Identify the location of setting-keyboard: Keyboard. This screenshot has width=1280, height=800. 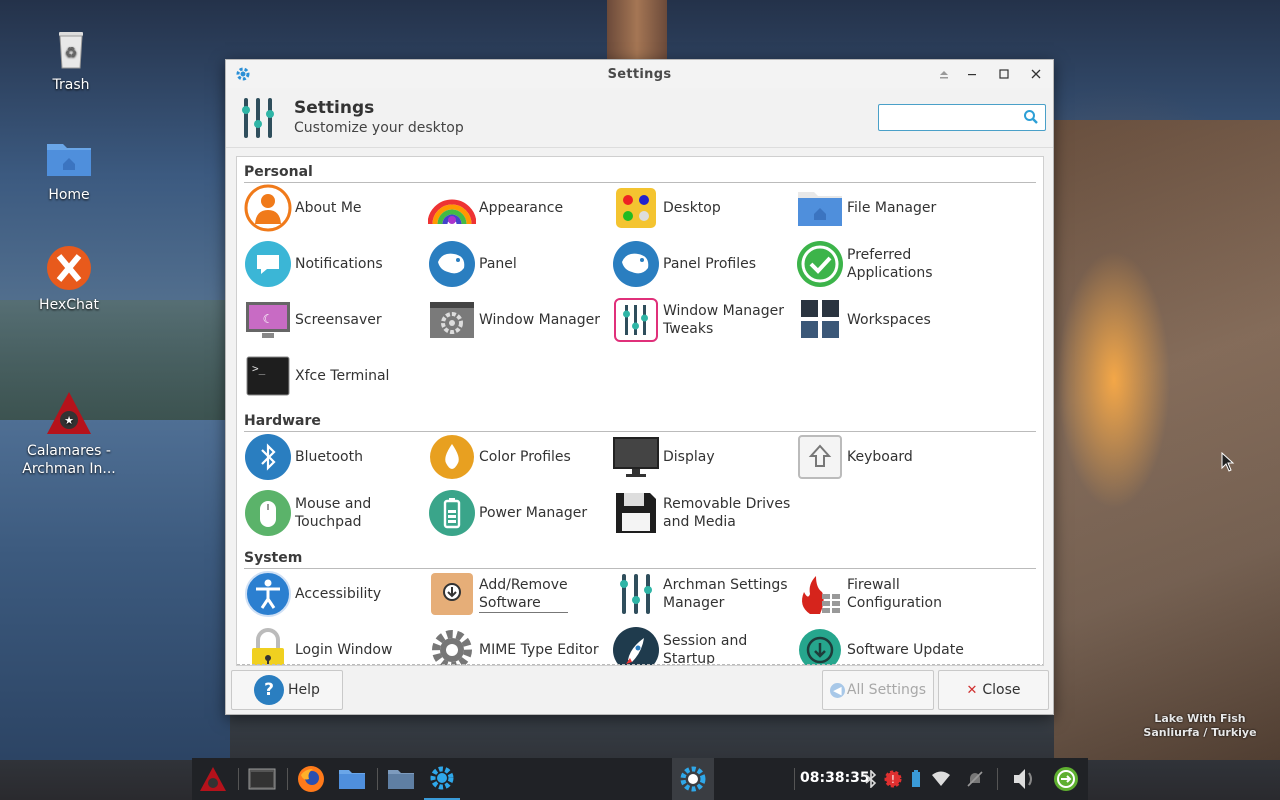
(888, 457).